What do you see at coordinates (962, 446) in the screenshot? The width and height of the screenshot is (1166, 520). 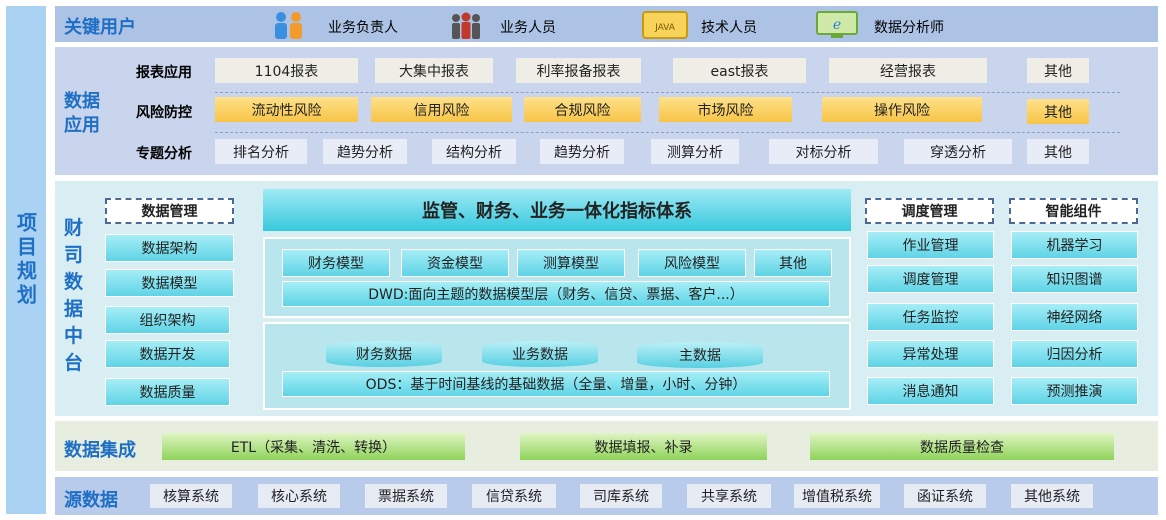 I see `integration-quality: 数据质量检查` at bounding box center [962, 446].